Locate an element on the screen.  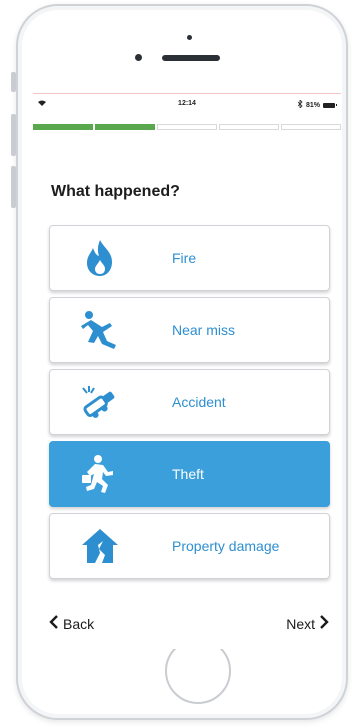
option-property-damage-label: Property damage is located at coordinates (226, 546).